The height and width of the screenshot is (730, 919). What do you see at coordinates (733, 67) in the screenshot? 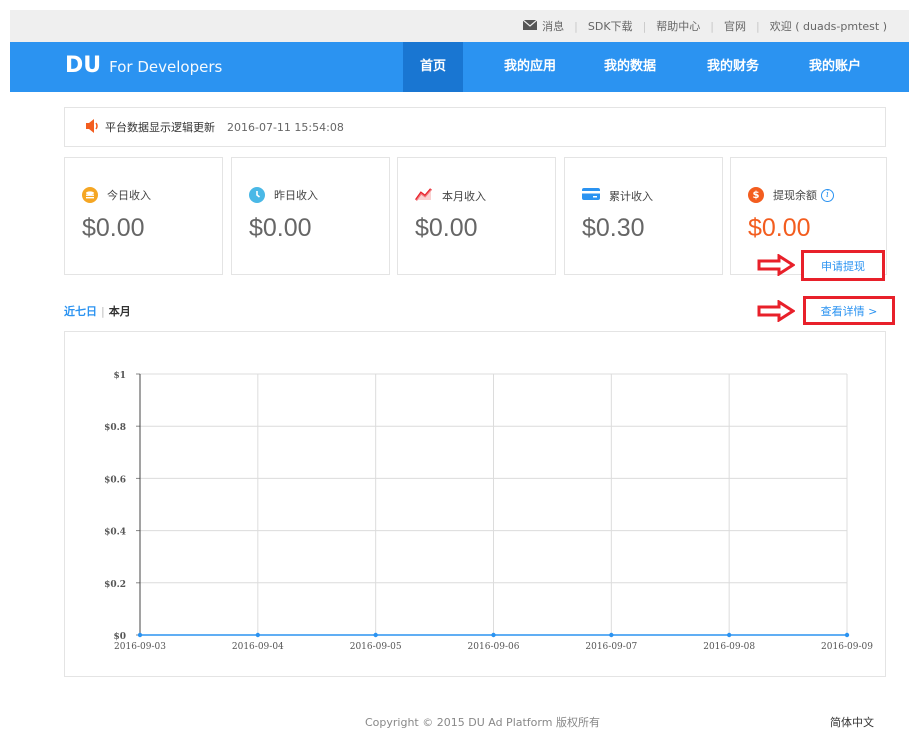
I see `nav-my-finance: 我的财务` at bounding box center [733, 67].